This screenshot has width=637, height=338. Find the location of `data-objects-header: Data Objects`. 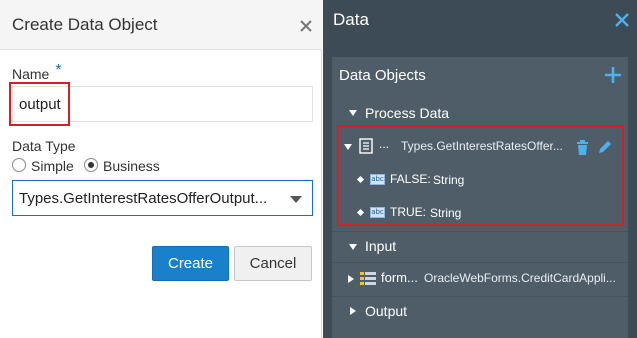

data-objects-header: Data Objects is located at coordinates (480, 76).